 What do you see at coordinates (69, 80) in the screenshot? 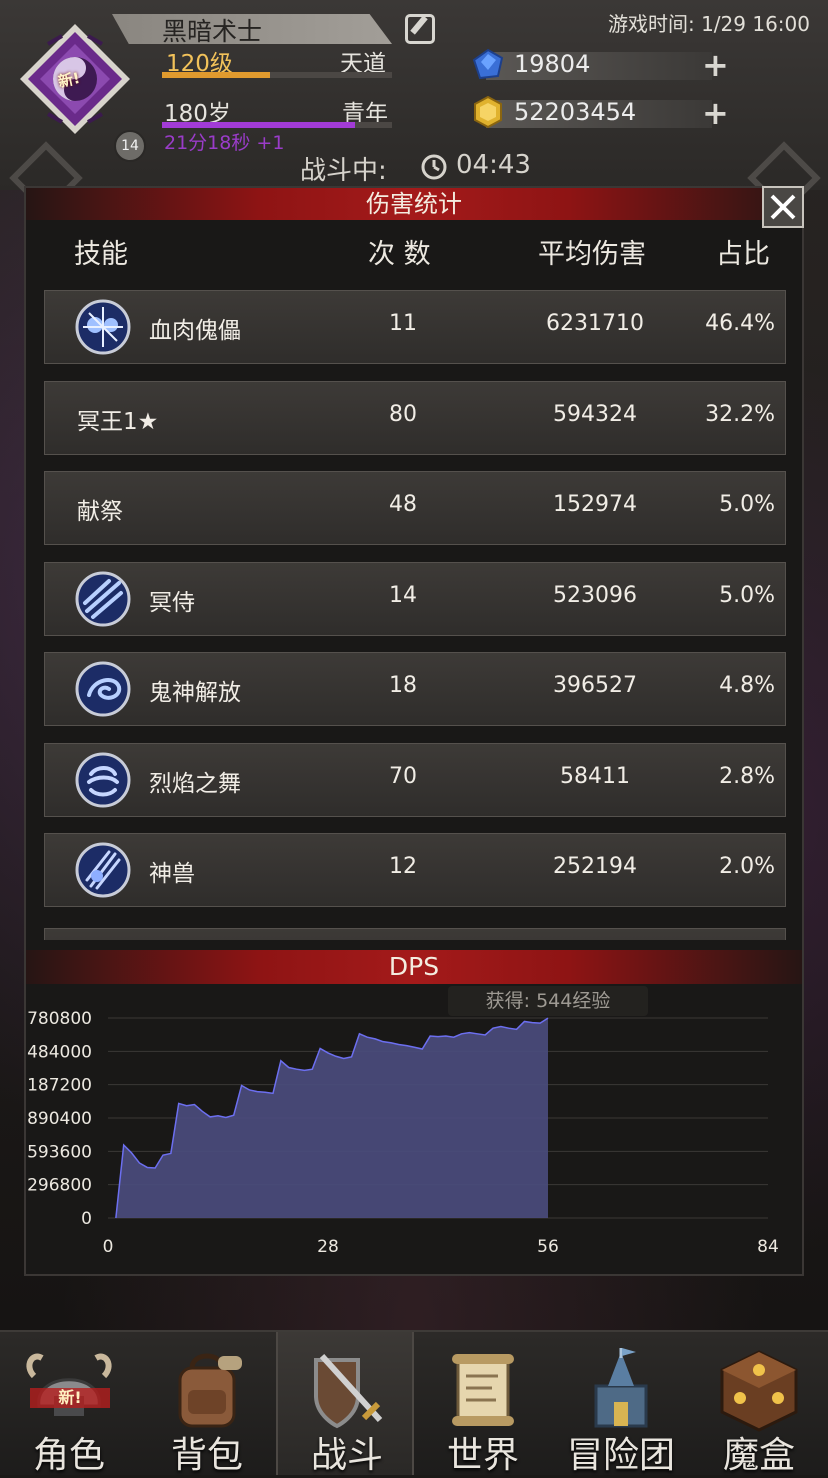
I see `avatar-new-badge: 新!` at bounding box center [69, 80].